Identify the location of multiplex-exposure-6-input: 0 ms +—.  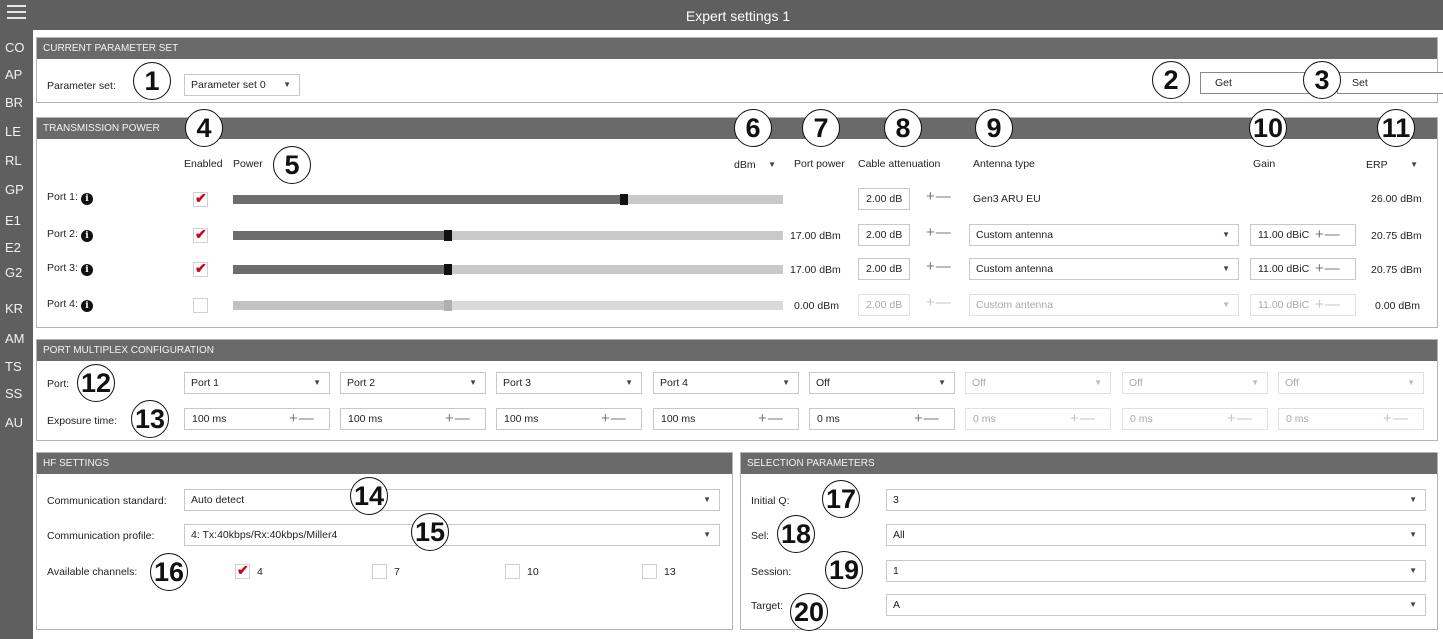
(1038, 419).